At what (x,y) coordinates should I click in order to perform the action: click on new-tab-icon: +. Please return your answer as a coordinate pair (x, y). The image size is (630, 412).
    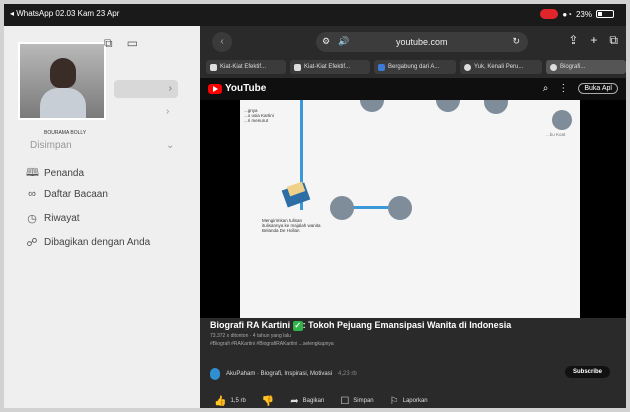
    Looking at the image, I should click on (593, 40).